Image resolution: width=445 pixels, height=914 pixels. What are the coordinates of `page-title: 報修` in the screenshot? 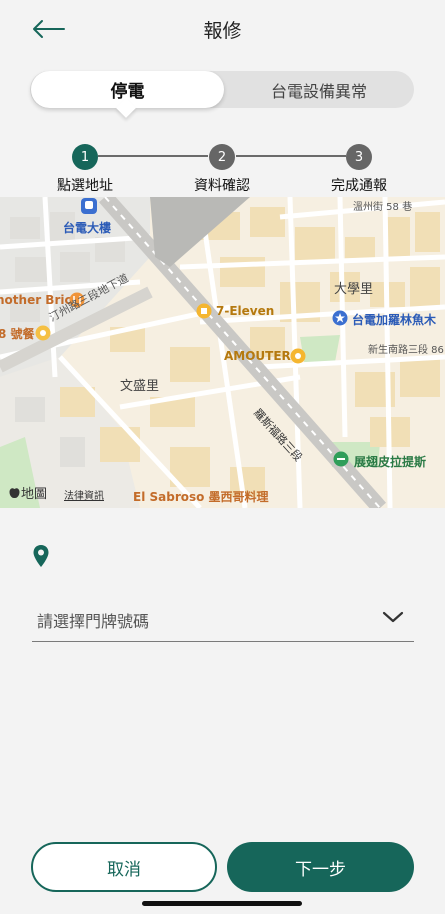 It's located at (222, 31).